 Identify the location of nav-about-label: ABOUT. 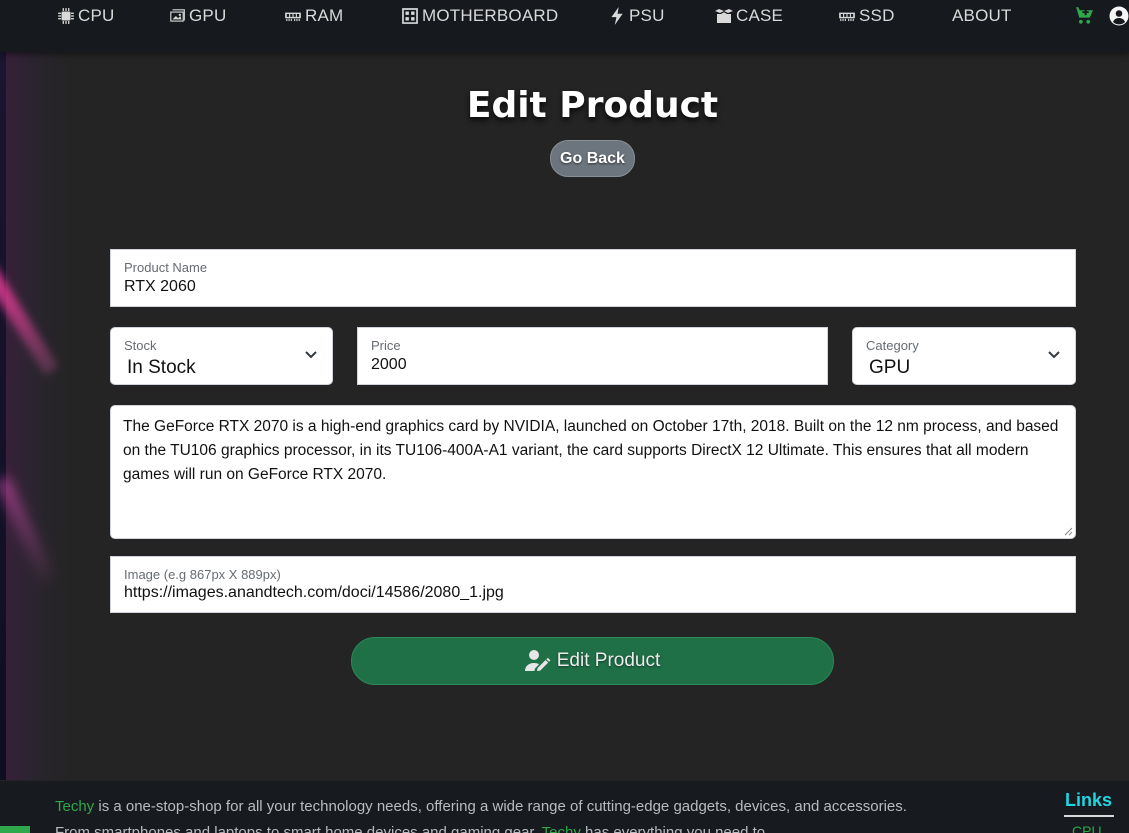
(982, 15).